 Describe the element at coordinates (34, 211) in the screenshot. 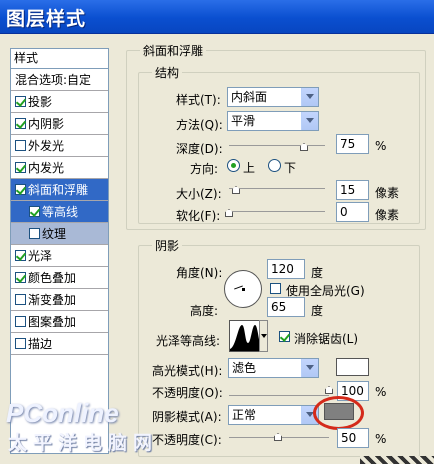

I see `contour-checkbox` at that location.